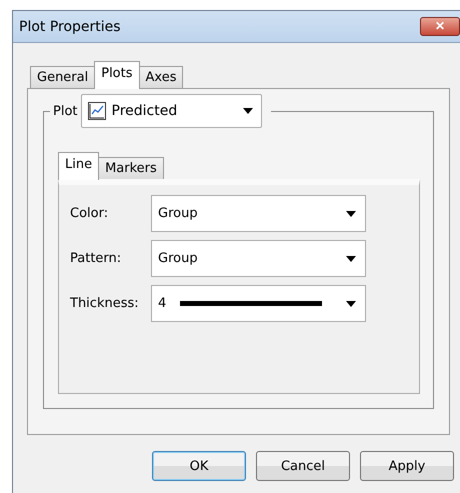 The height and width of the screenshot is (493, 460). I want to click on dialog-button: OK, so click(199, 466).